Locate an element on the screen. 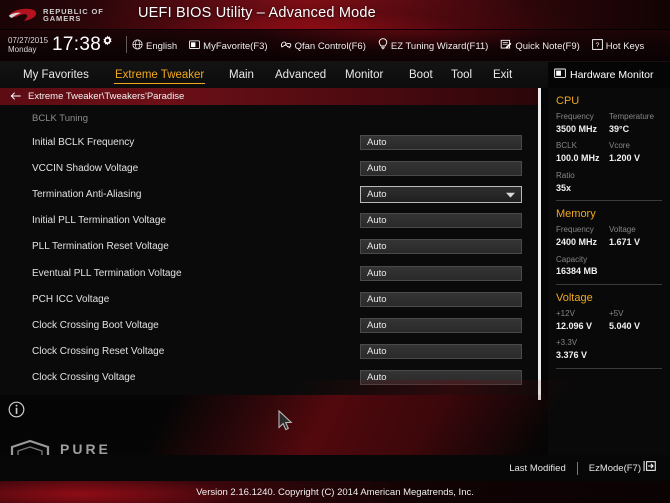  setting-row: Clock Crossing Voltage Auto is located at coordinates (269, 378).